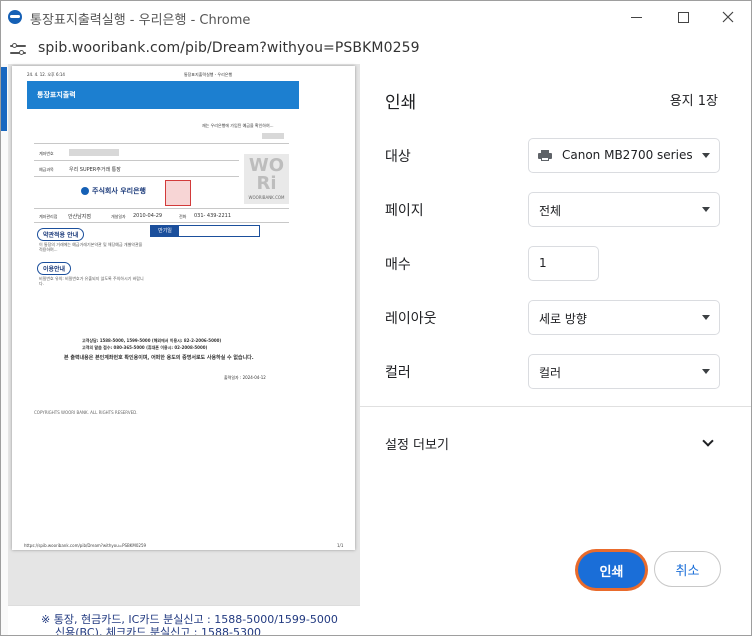 The image size is (752, 636). What do you see at coordinates (417, 443) in the screenshot?
I see `more-settings-toggle: 설정 더보기` at bounding box center [417, 443].